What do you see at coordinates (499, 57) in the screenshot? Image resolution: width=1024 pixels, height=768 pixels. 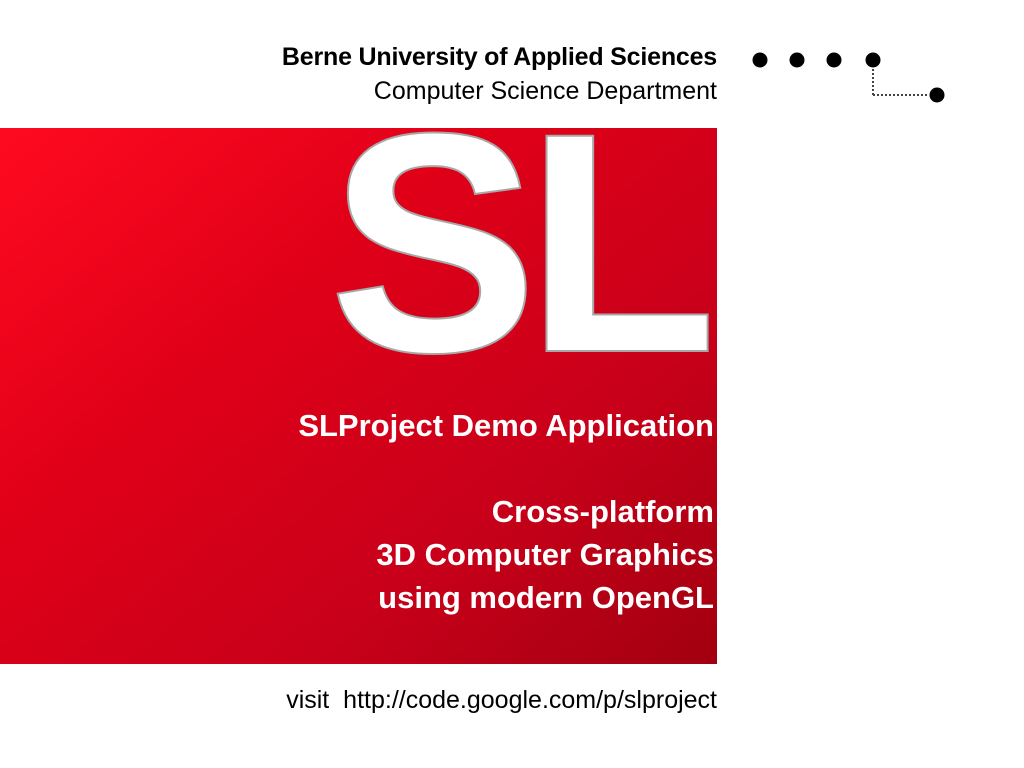 I see `university-name: Berne University of Applied Sciences` at bounding box center [499, 57].